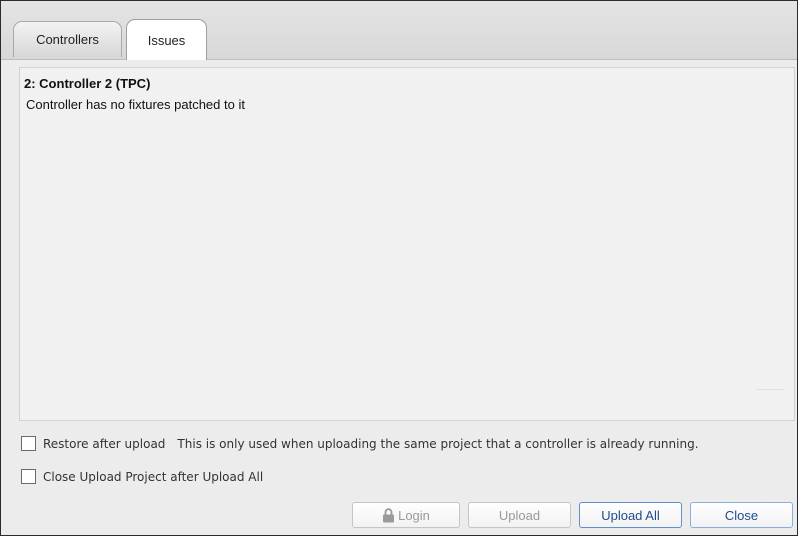 Image resolution: width=798 pixels, height=536 pixels. I want to click on upload-all-button: Upload All, so click(630, 515).